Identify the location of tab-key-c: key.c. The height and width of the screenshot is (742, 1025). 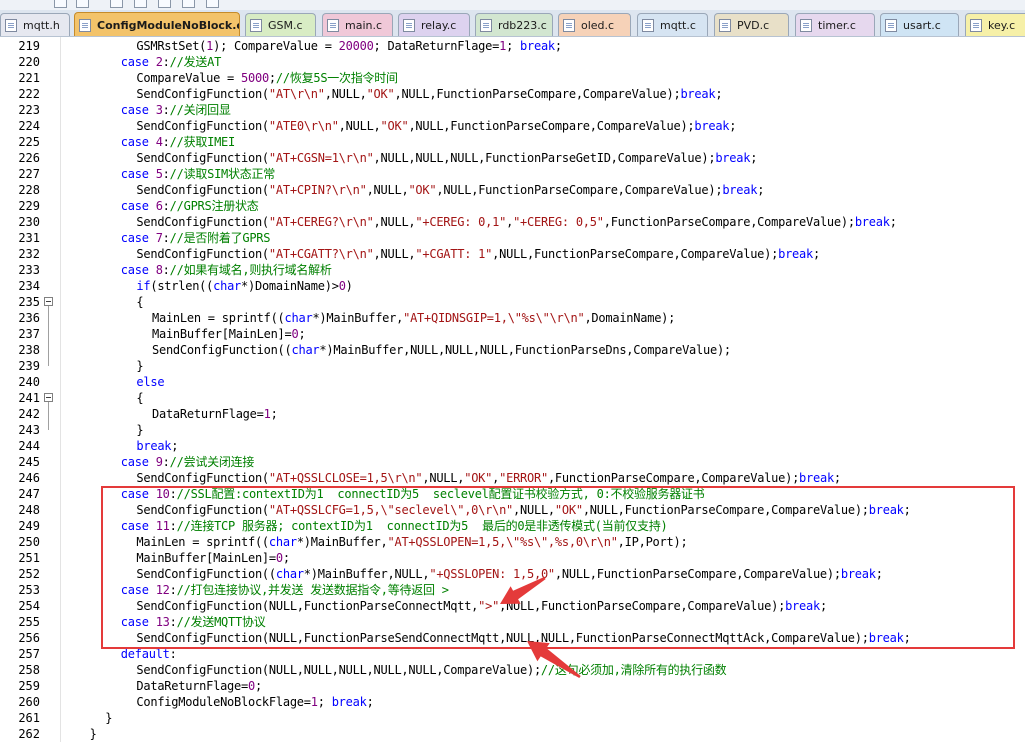
(995, 24).